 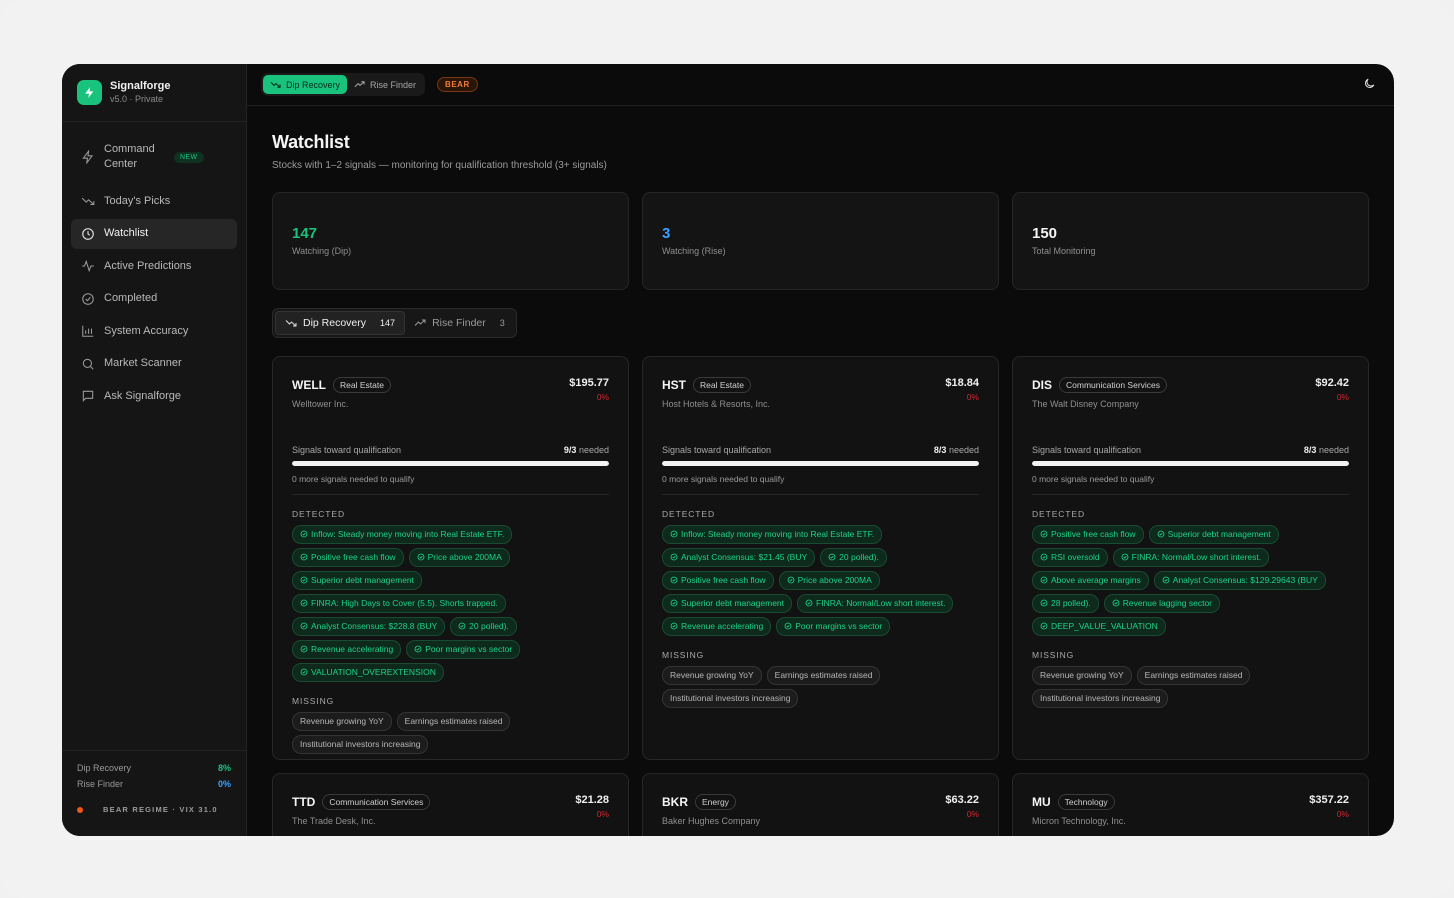 I want to click on detected-signal-chip: Price above 200MA, so click(x=829, y=580).